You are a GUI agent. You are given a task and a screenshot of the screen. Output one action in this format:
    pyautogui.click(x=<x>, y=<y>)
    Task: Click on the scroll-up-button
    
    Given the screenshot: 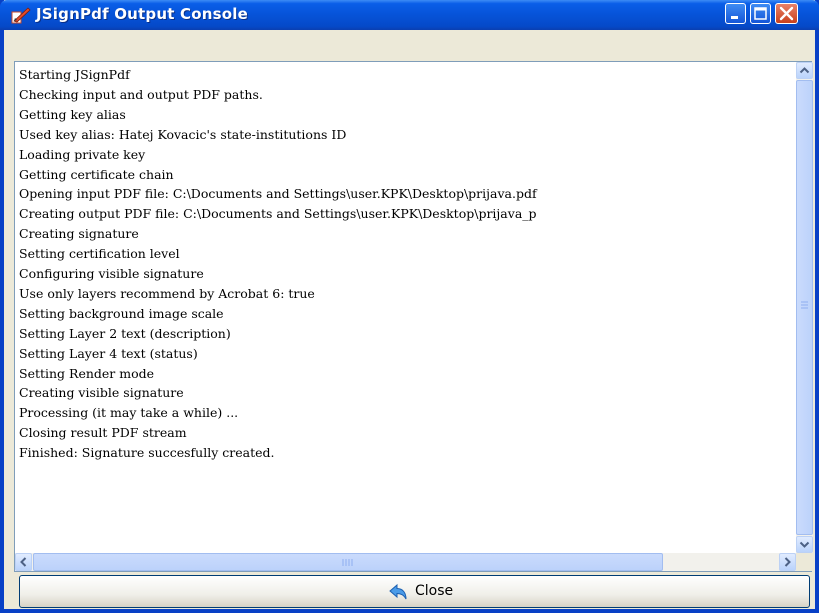 What is the action you would take?
    pyautogui.click(x=804, y=70)
    